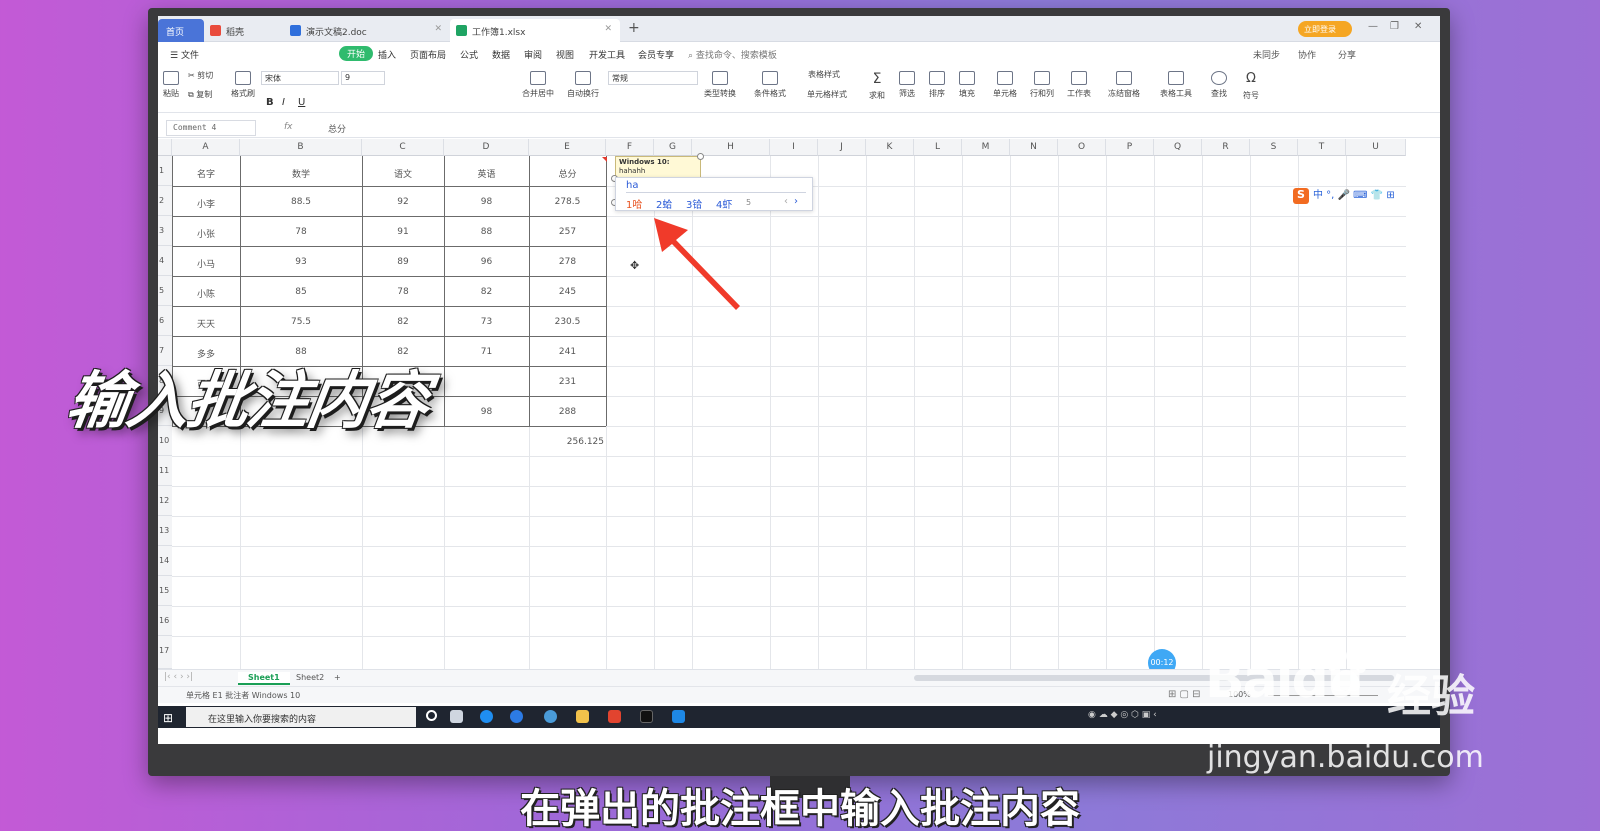 This screenshot has width=1600, height=831. What do you see at coordinates (731, 147) in the screenshot?
I see `column-header-h: H` at bounding box center [731, 147].